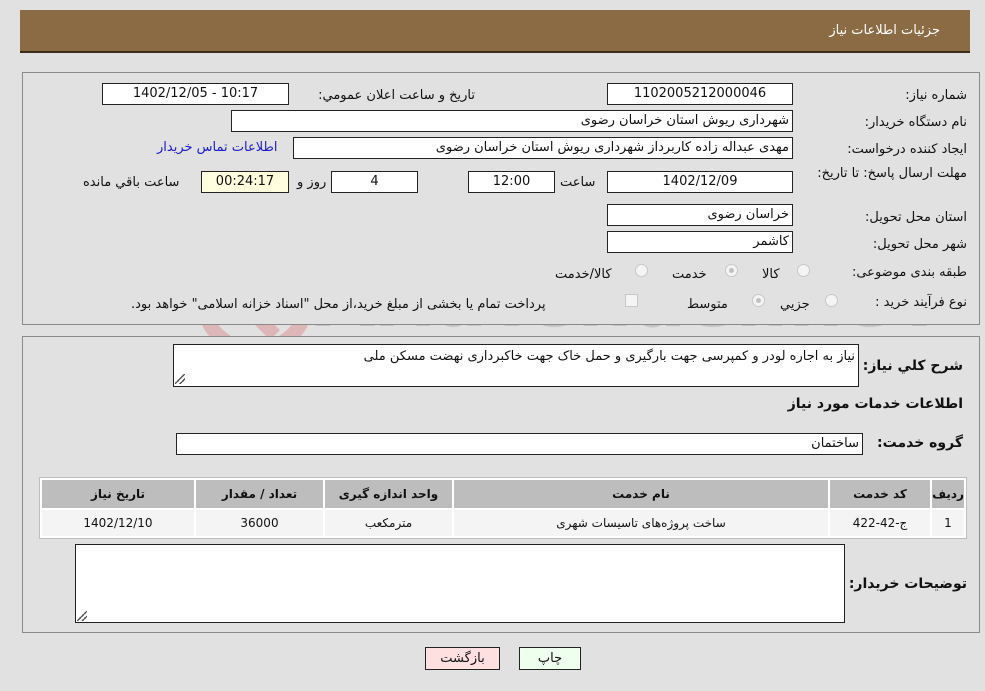  Describe the element at coordinates (460, 583) in the screenshot. I see `buyer-notes-textarea` at that location.